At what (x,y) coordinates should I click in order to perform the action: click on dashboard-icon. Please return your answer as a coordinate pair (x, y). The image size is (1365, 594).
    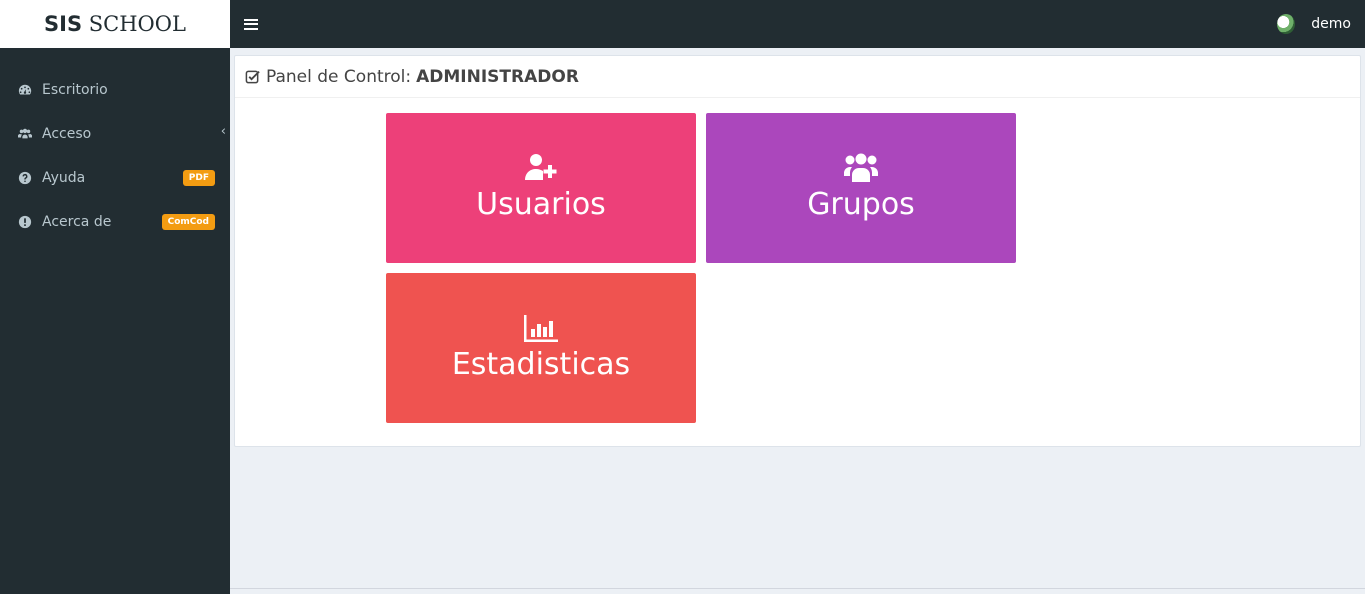
    Looking at the image, I should click on (25, 90).